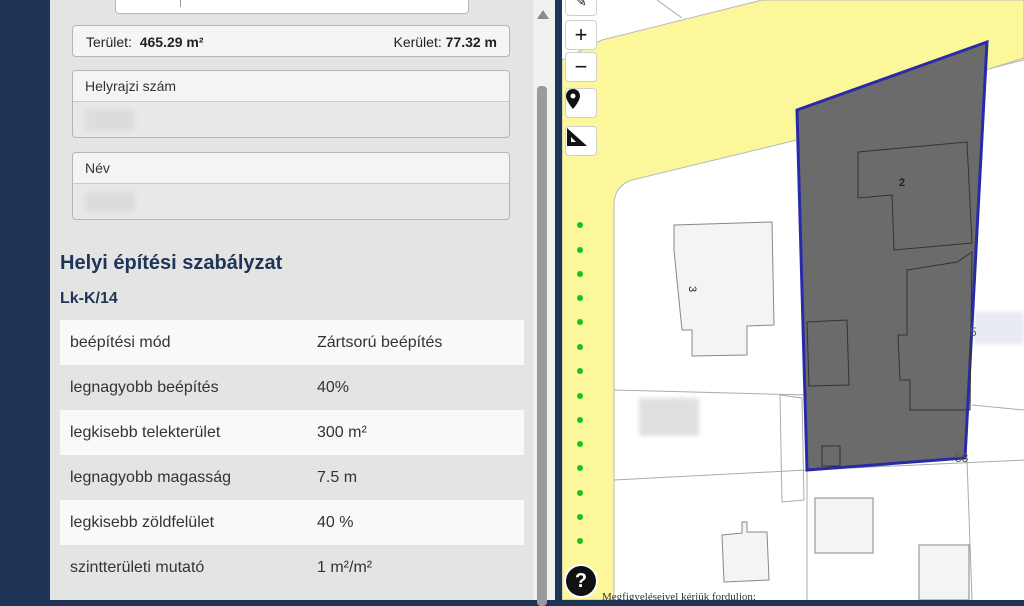 The image size is (1024, 606). What do you see at coordinates (109, 42) in the screenshot?
I see `area-label: Terület:` at bounding box center [109, 42].